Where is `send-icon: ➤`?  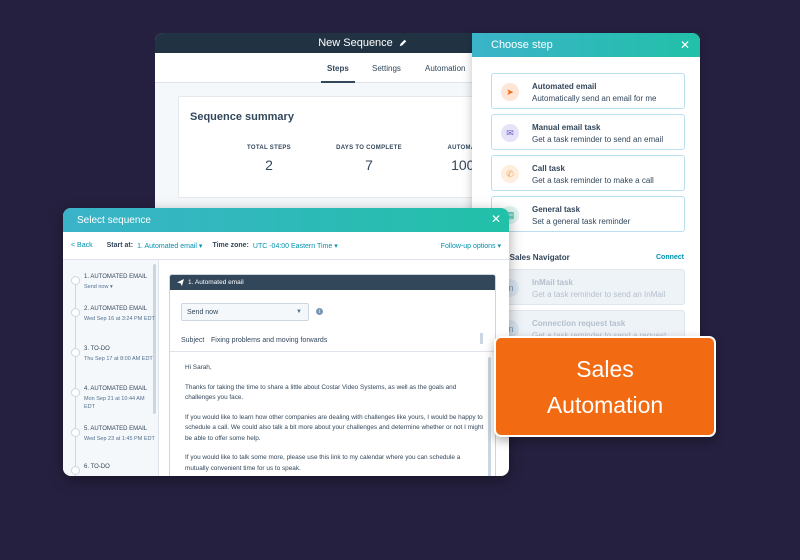
send-icon: ➤ is located at coordinates (510, 92).